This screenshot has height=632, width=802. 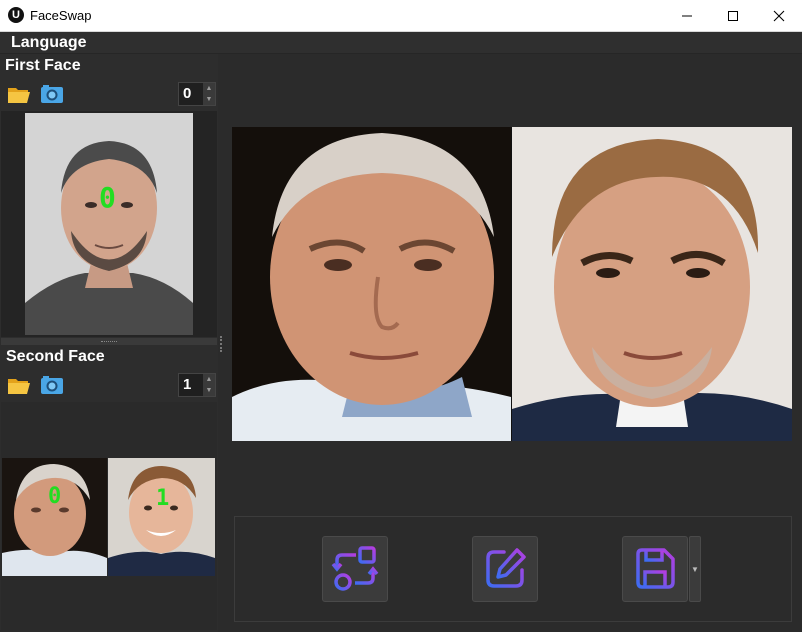 What do you see at coordinates (163, 498) in the screenshot?
I see `thumb-tag-1: 1` at bounding box center [163, 498].